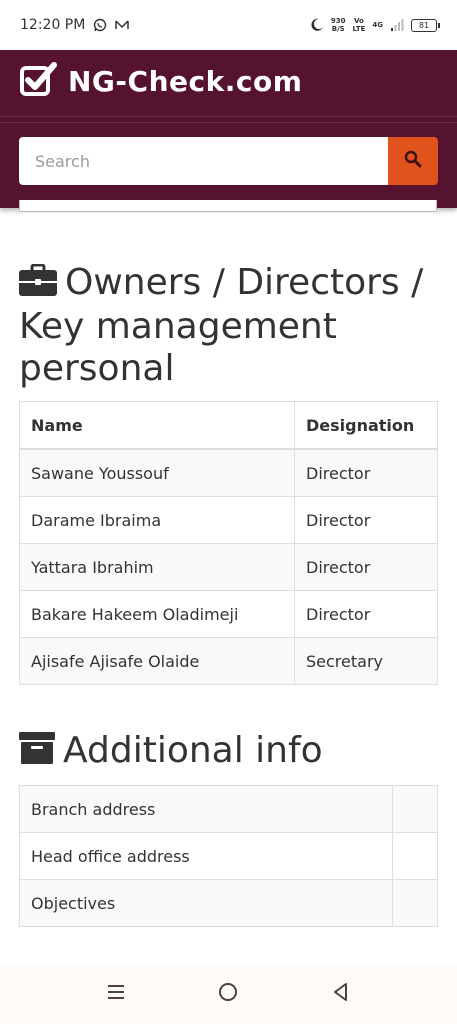  What do you see at coordinates (157, 661) in the screenshot?
I see `owner-name: Ajisafe Ajisafe Olaide` at bounding box center [157, 661].